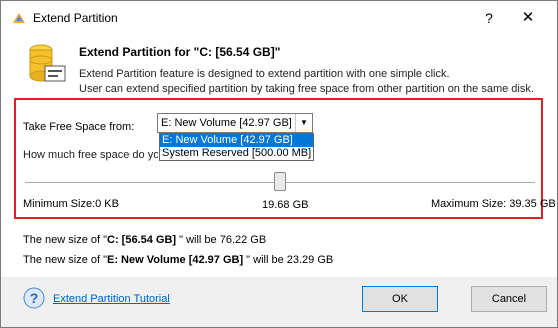 The height and width of the screenshot is (328, 558). What do you see at coordinates (288, 260) in the screenshot?
I see `new-size-e-suffix: " will be 23.29 GB` at bounding box center [288, 260].